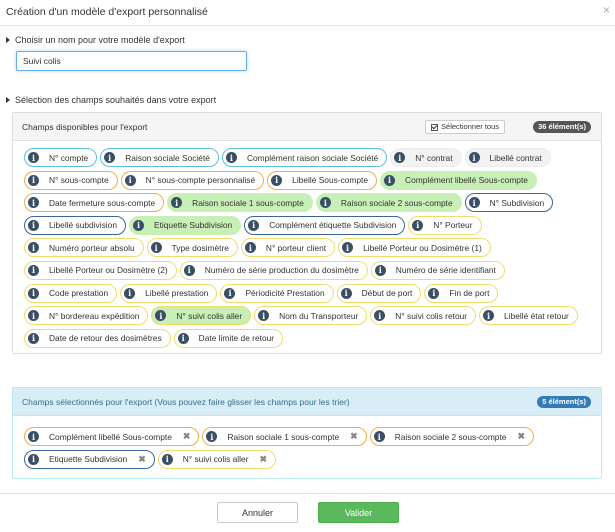 The width and height of the screenshot is (615, 532). I want to click on available-field-pill: i Nom du Transporteur, so click(311, 316).